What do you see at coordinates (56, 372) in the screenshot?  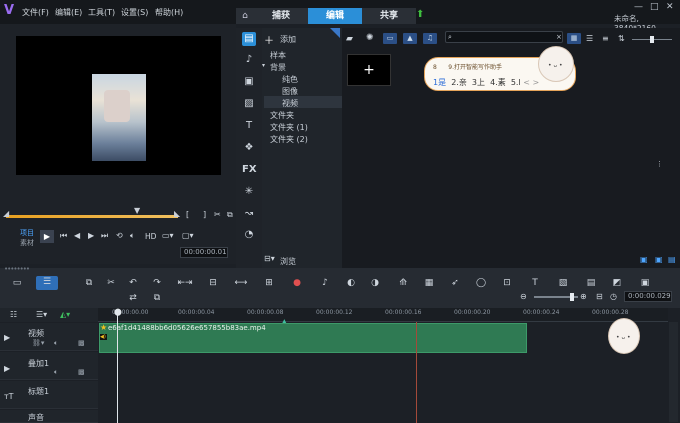 I see `overlay-volume-icon: 🔈︎` at bounding box center [56, 372].